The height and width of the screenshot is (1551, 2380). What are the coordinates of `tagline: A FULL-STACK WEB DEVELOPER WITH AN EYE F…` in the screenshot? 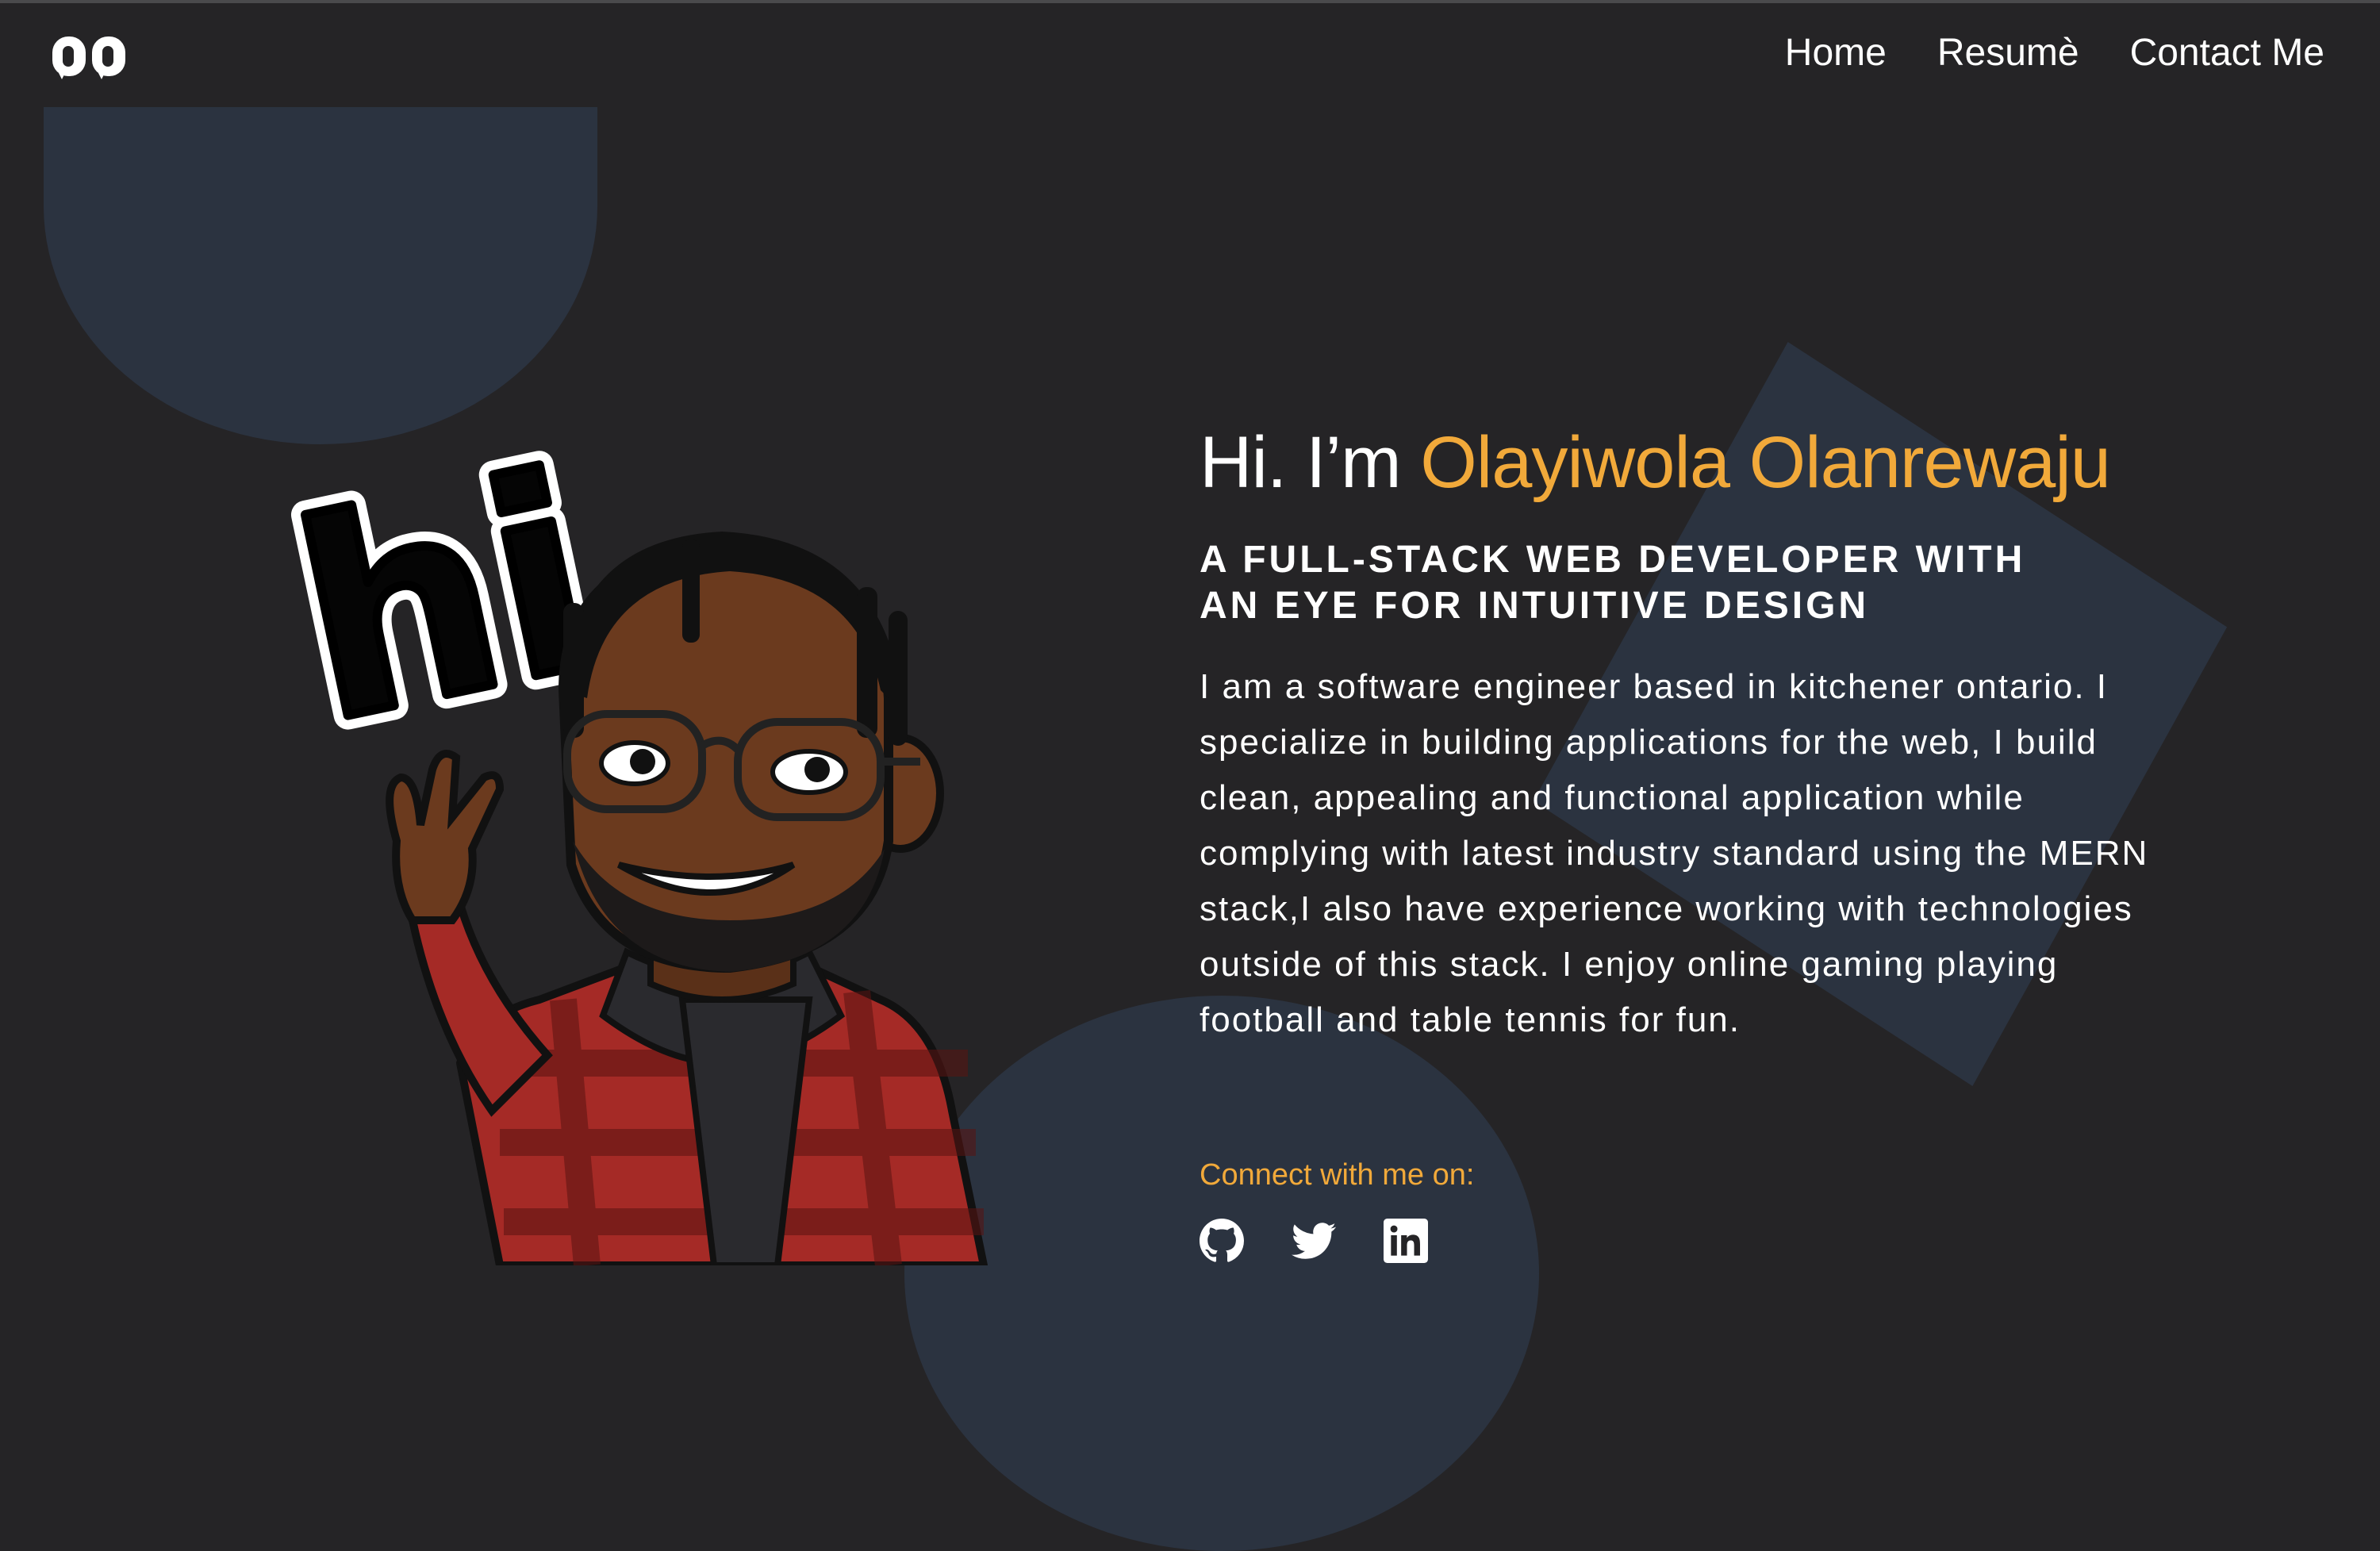 It's located at (1613, 583).